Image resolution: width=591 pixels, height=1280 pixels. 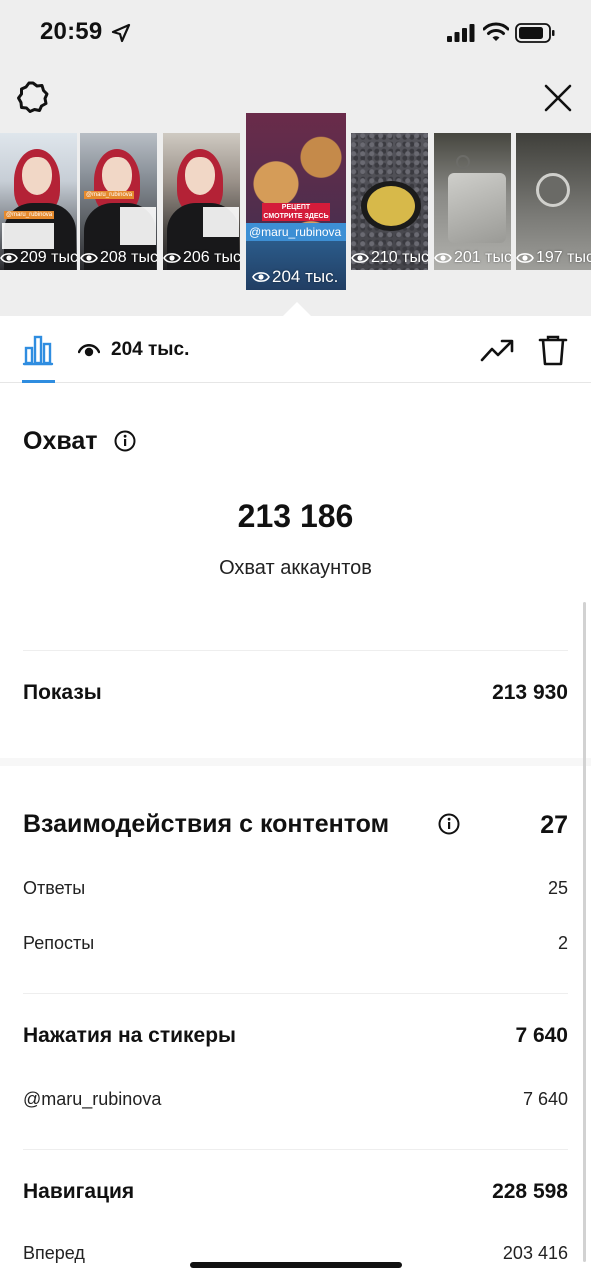 I want to click on sticker-handle-label: @maru_rubinova, so click(x=92, y=1099).